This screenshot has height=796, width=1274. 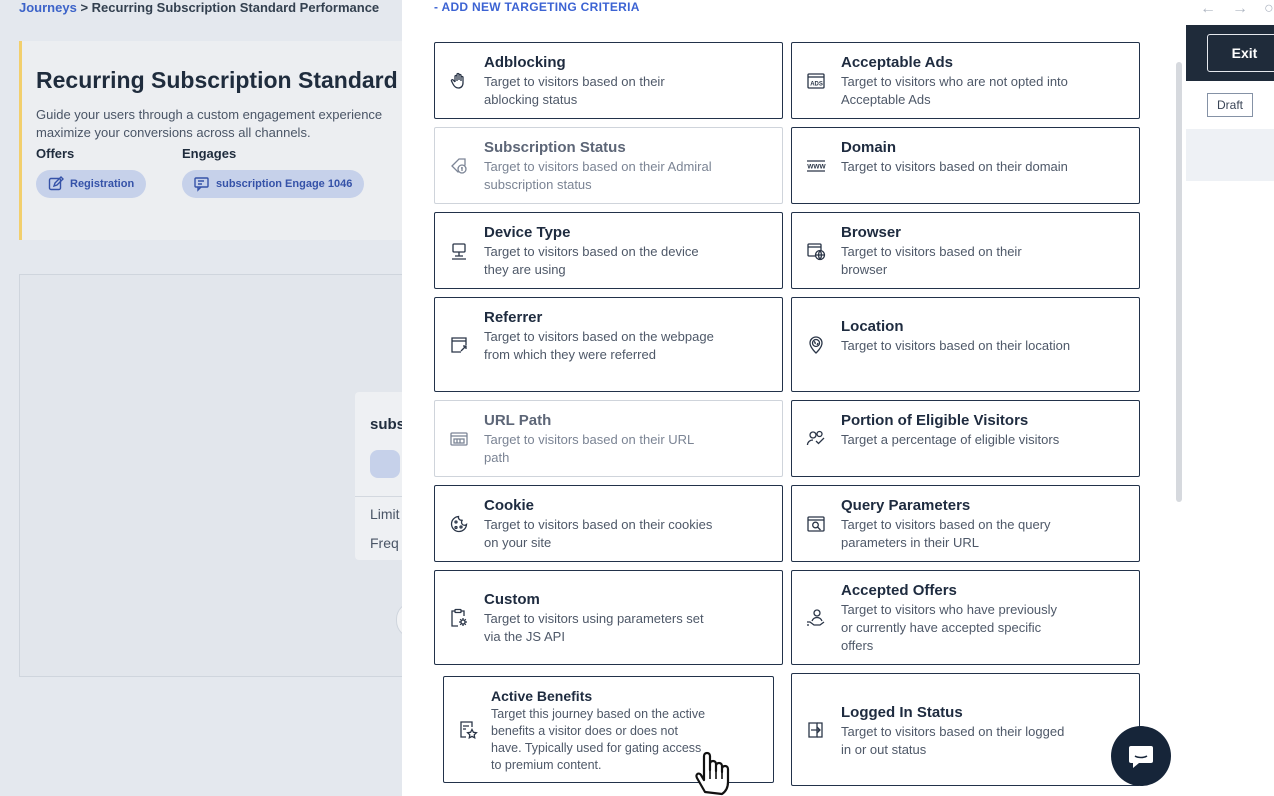 What do you see at coordinates (816, 81) in the screenshot?
I see `ads-icon: ADS` at bounding box center [816, 81].